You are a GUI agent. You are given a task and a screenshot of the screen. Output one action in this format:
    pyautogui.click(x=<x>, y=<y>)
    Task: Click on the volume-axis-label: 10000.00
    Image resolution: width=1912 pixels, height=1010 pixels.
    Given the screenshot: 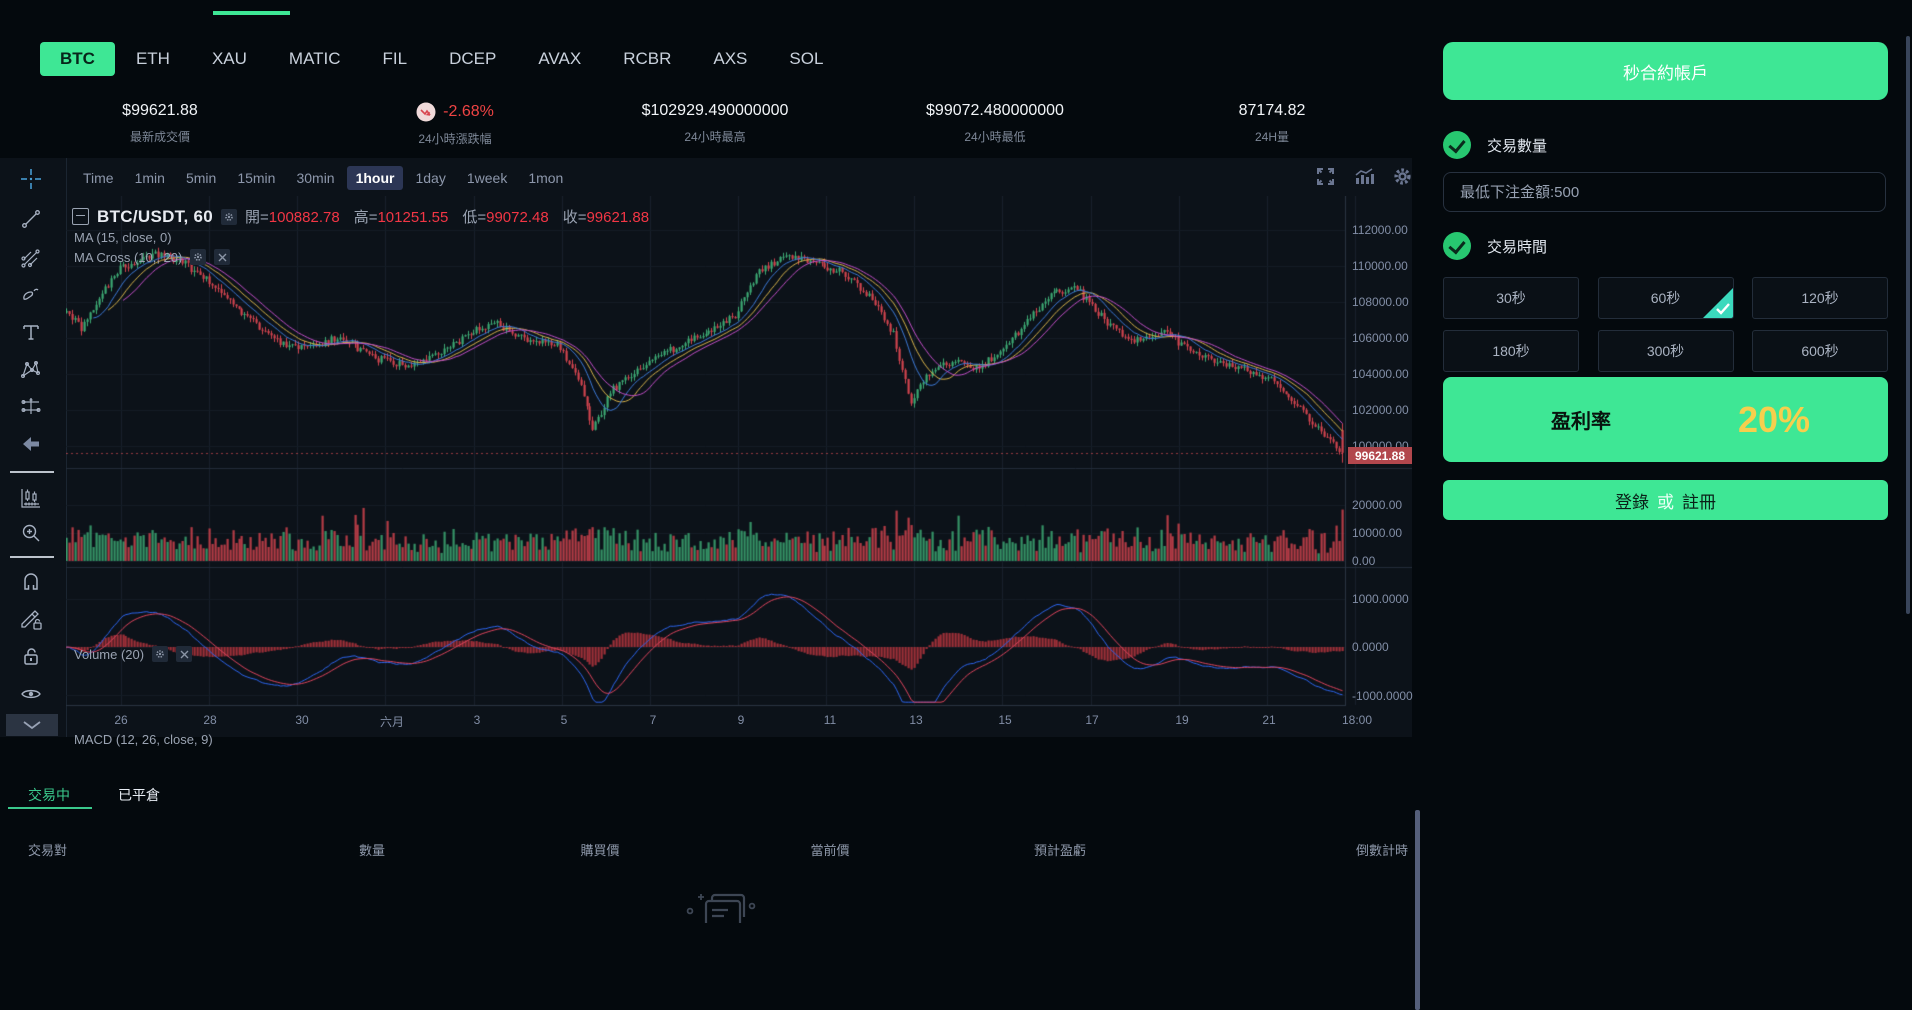 What is the action you would take?
    pyautogui.click(x=1377, y=533)
    